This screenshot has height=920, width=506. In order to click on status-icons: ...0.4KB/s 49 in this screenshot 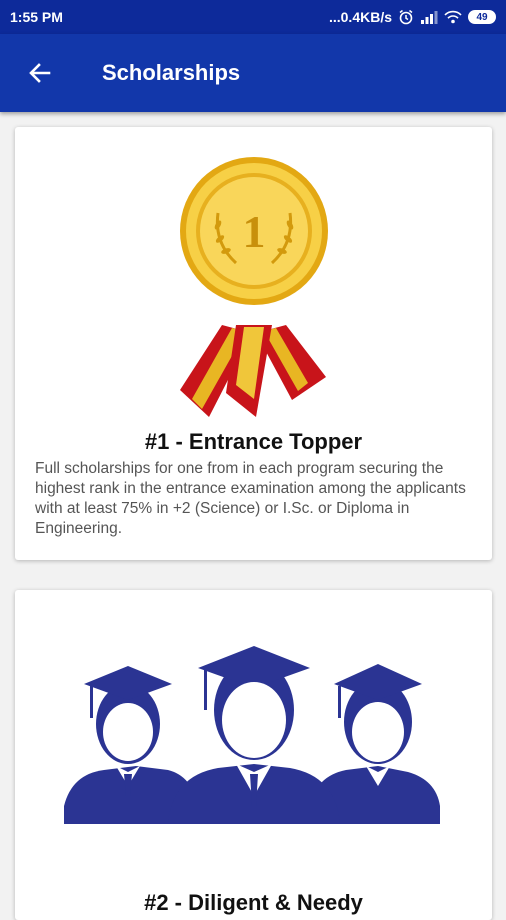, I will do `click(412, 17)`.